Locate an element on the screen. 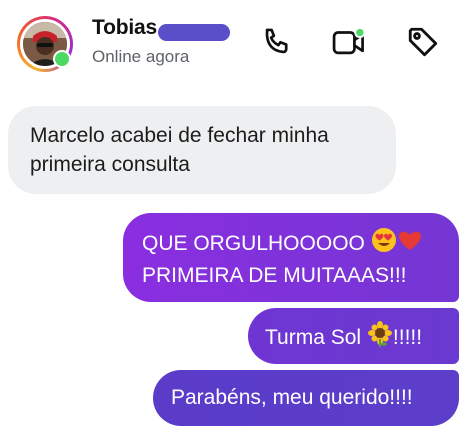  contact-name: Tobias is located at coordinates (124, 28).